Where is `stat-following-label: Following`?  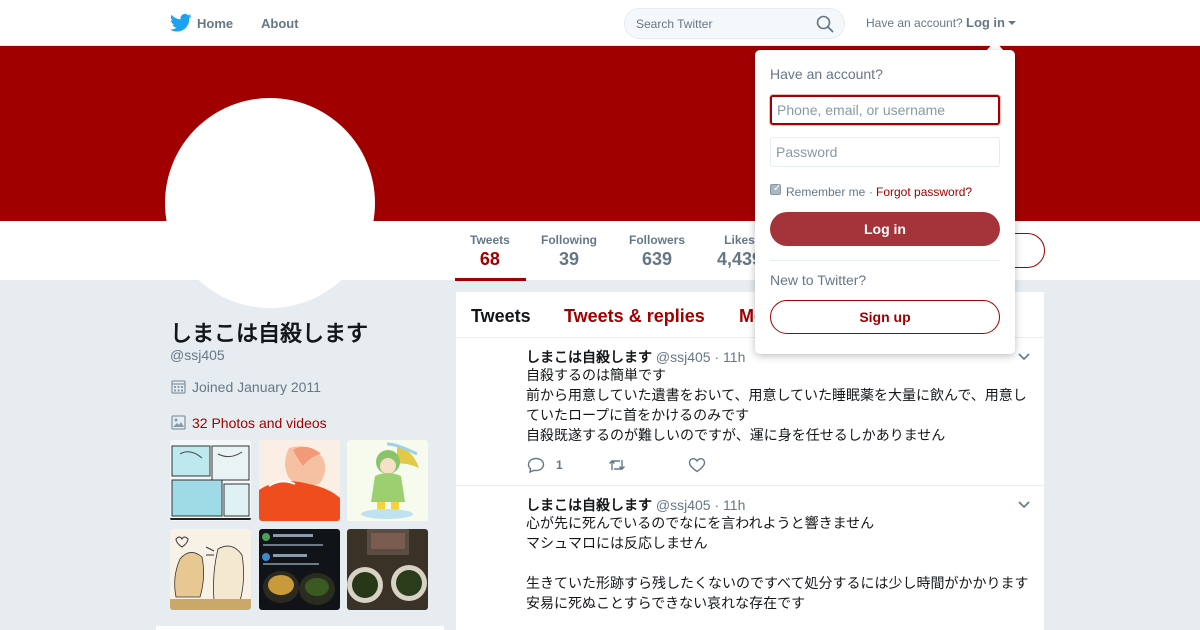
stat-following-label: Following is located at coordinates (569, 240).